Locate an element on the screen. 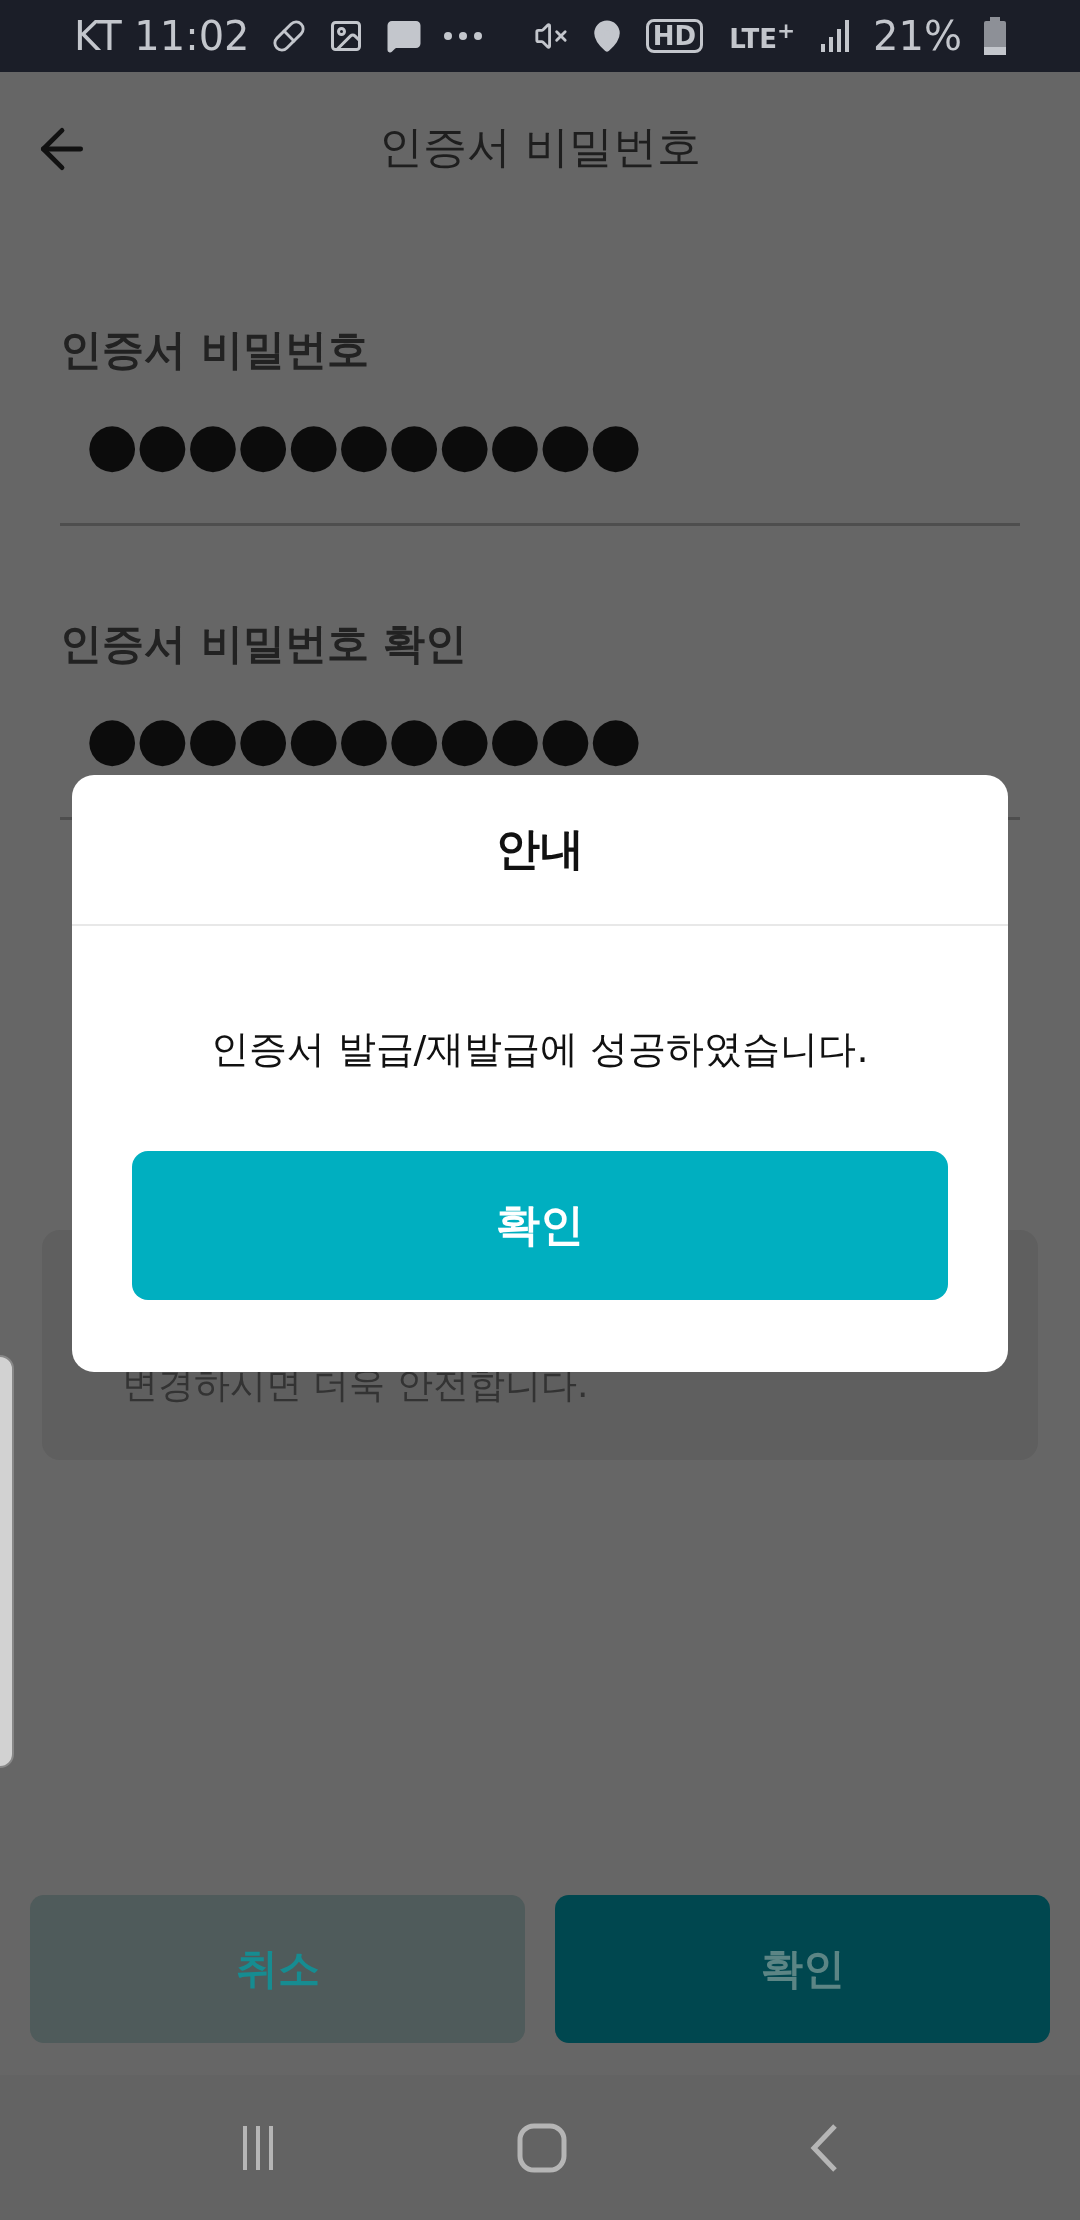  cancel-button: 취소 is located at coordinates (277, 1969).